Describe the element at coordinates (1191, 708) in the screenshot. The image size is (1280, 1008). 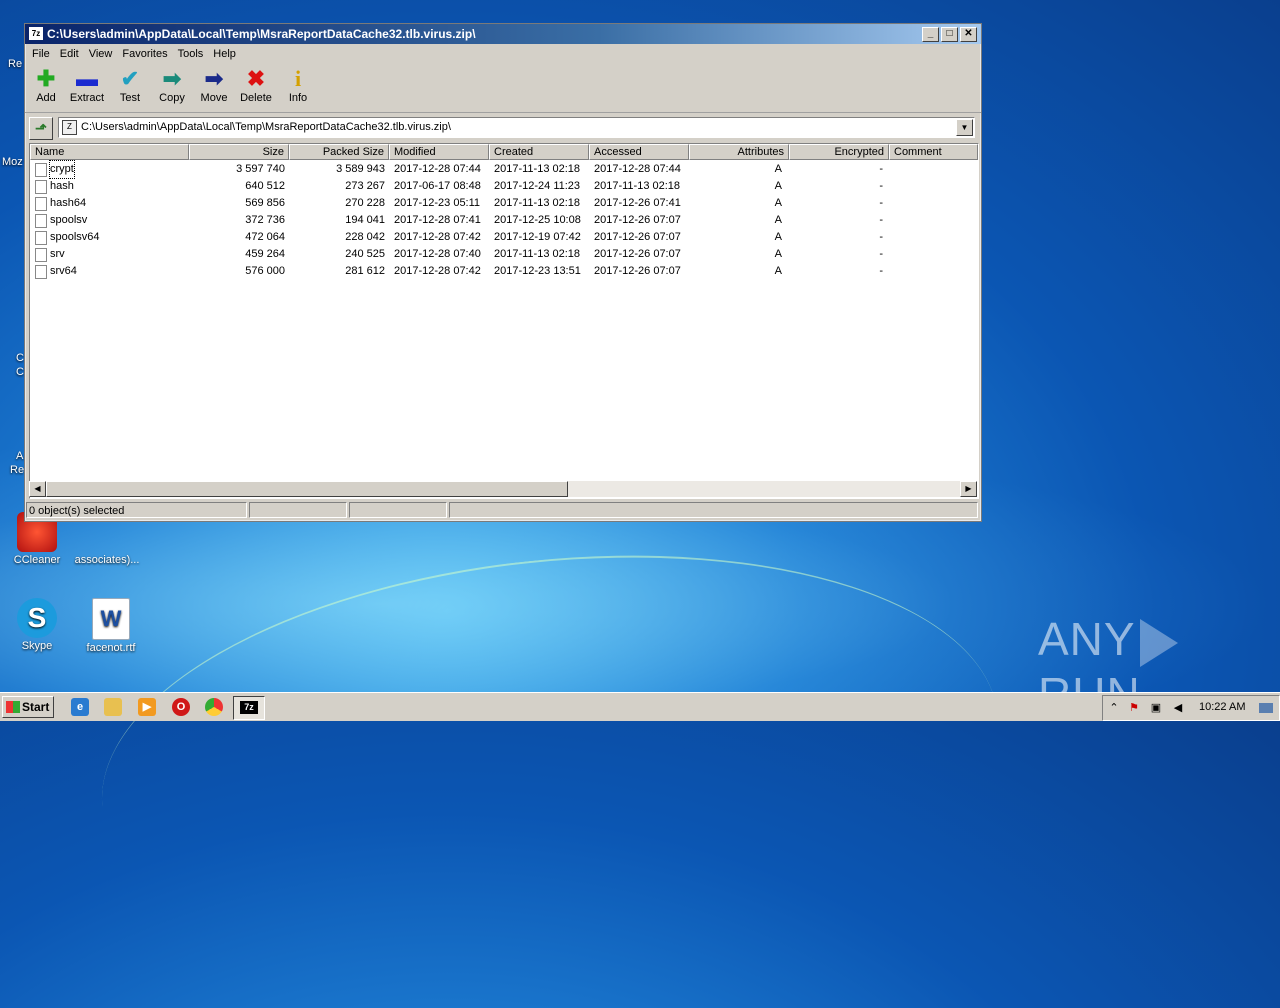
I see `system-tray: ⌃ ⚑ ▣ ◀ 10:22 AM` at that location.